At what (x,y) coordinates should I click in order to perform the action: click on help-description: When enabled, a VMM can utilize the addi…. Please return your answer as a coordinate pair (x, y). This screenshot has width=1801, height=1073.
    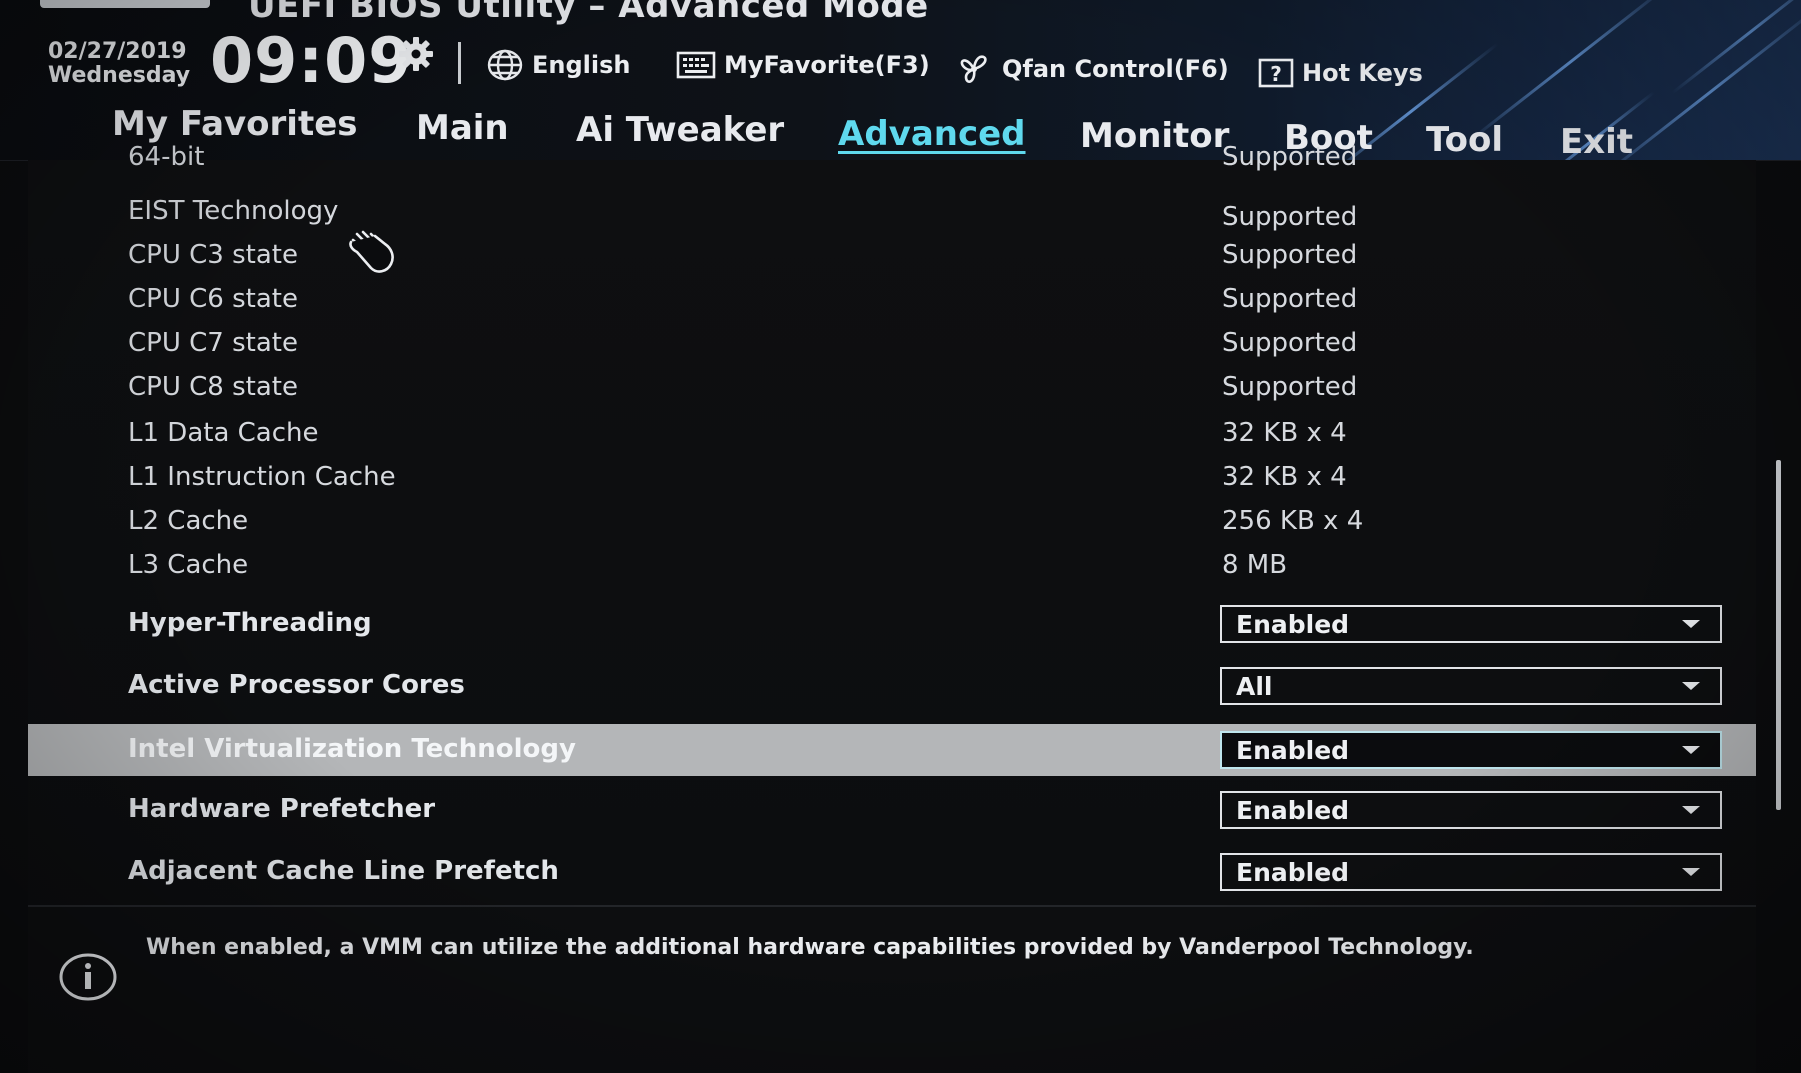
    Looking at the image, I should click on (810, 947).